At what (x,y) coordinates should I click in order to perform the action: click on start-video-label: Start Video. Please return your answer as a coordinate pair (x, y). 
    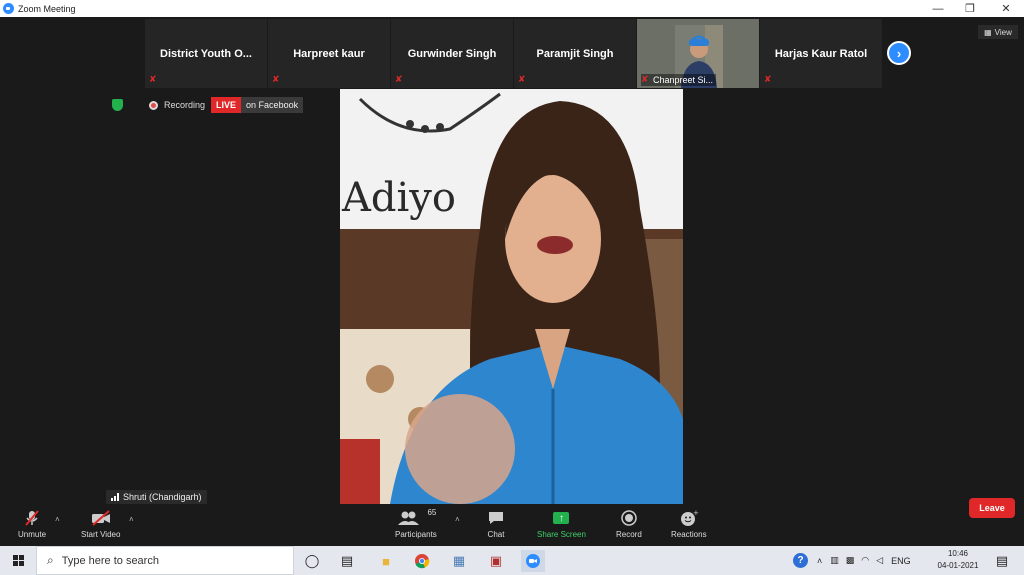
    Looking at the image, I should click on (101, 534).